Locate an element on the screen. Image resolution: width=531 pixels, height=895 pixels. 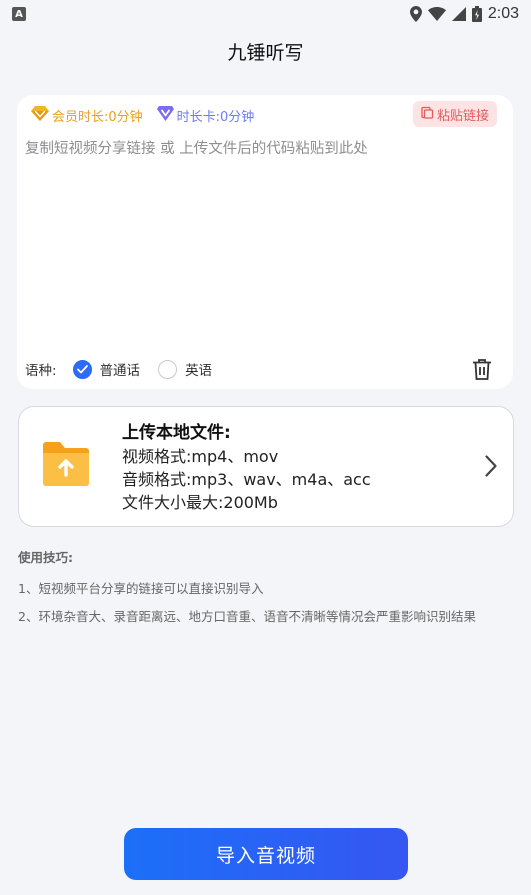
language-selector: 语种: 普通话 英语 is located at coordinates (127, 369).